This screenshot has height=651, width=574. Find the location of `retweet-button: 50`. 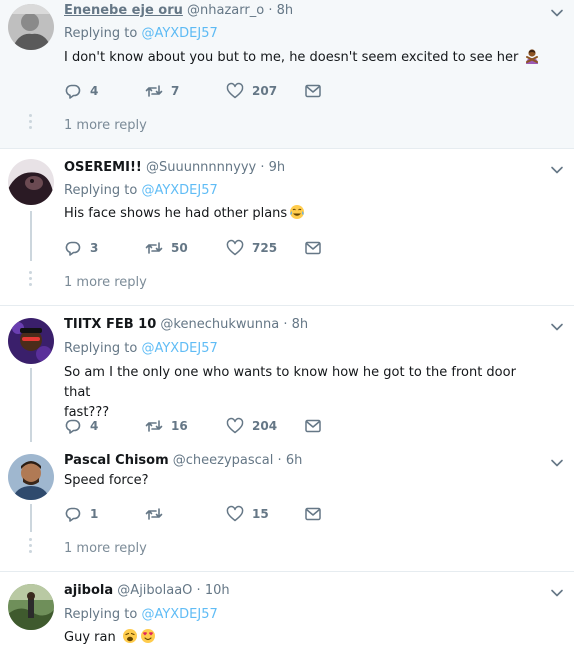

retweet-button: 50 is located at coordinates (166, 248).